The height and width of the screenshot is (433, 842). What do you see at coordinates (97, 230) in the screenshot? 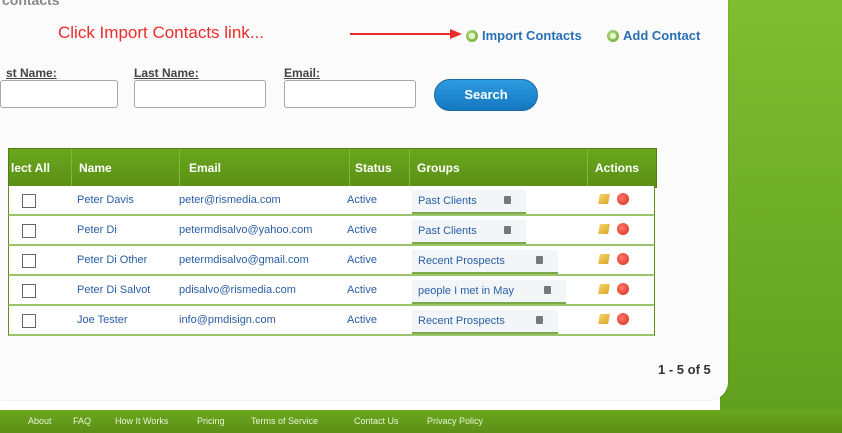
I see `contact-name: Peter Di` at bounding box center [97, 230].